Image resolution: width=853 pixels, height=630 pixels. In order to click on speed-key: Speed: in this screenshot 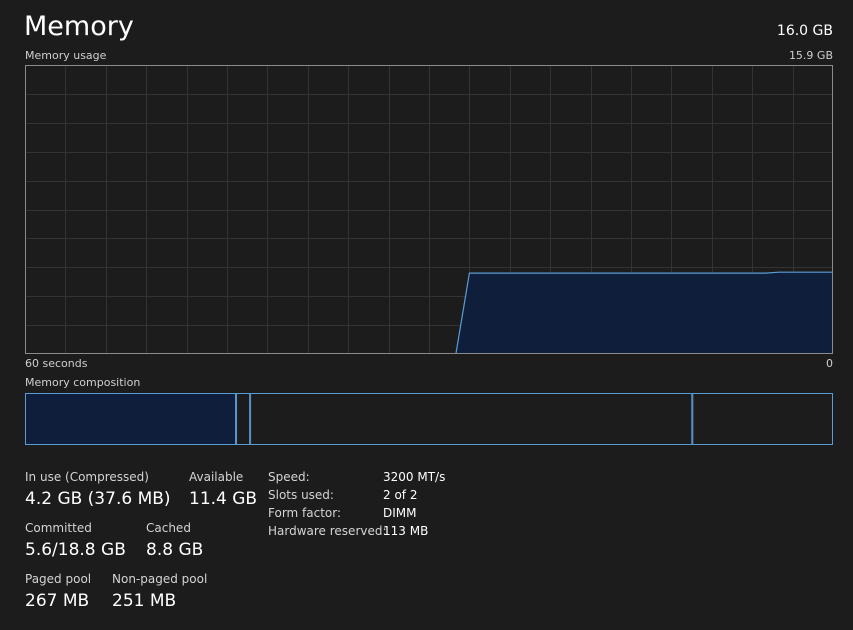, I will do `click(289, 477)`.